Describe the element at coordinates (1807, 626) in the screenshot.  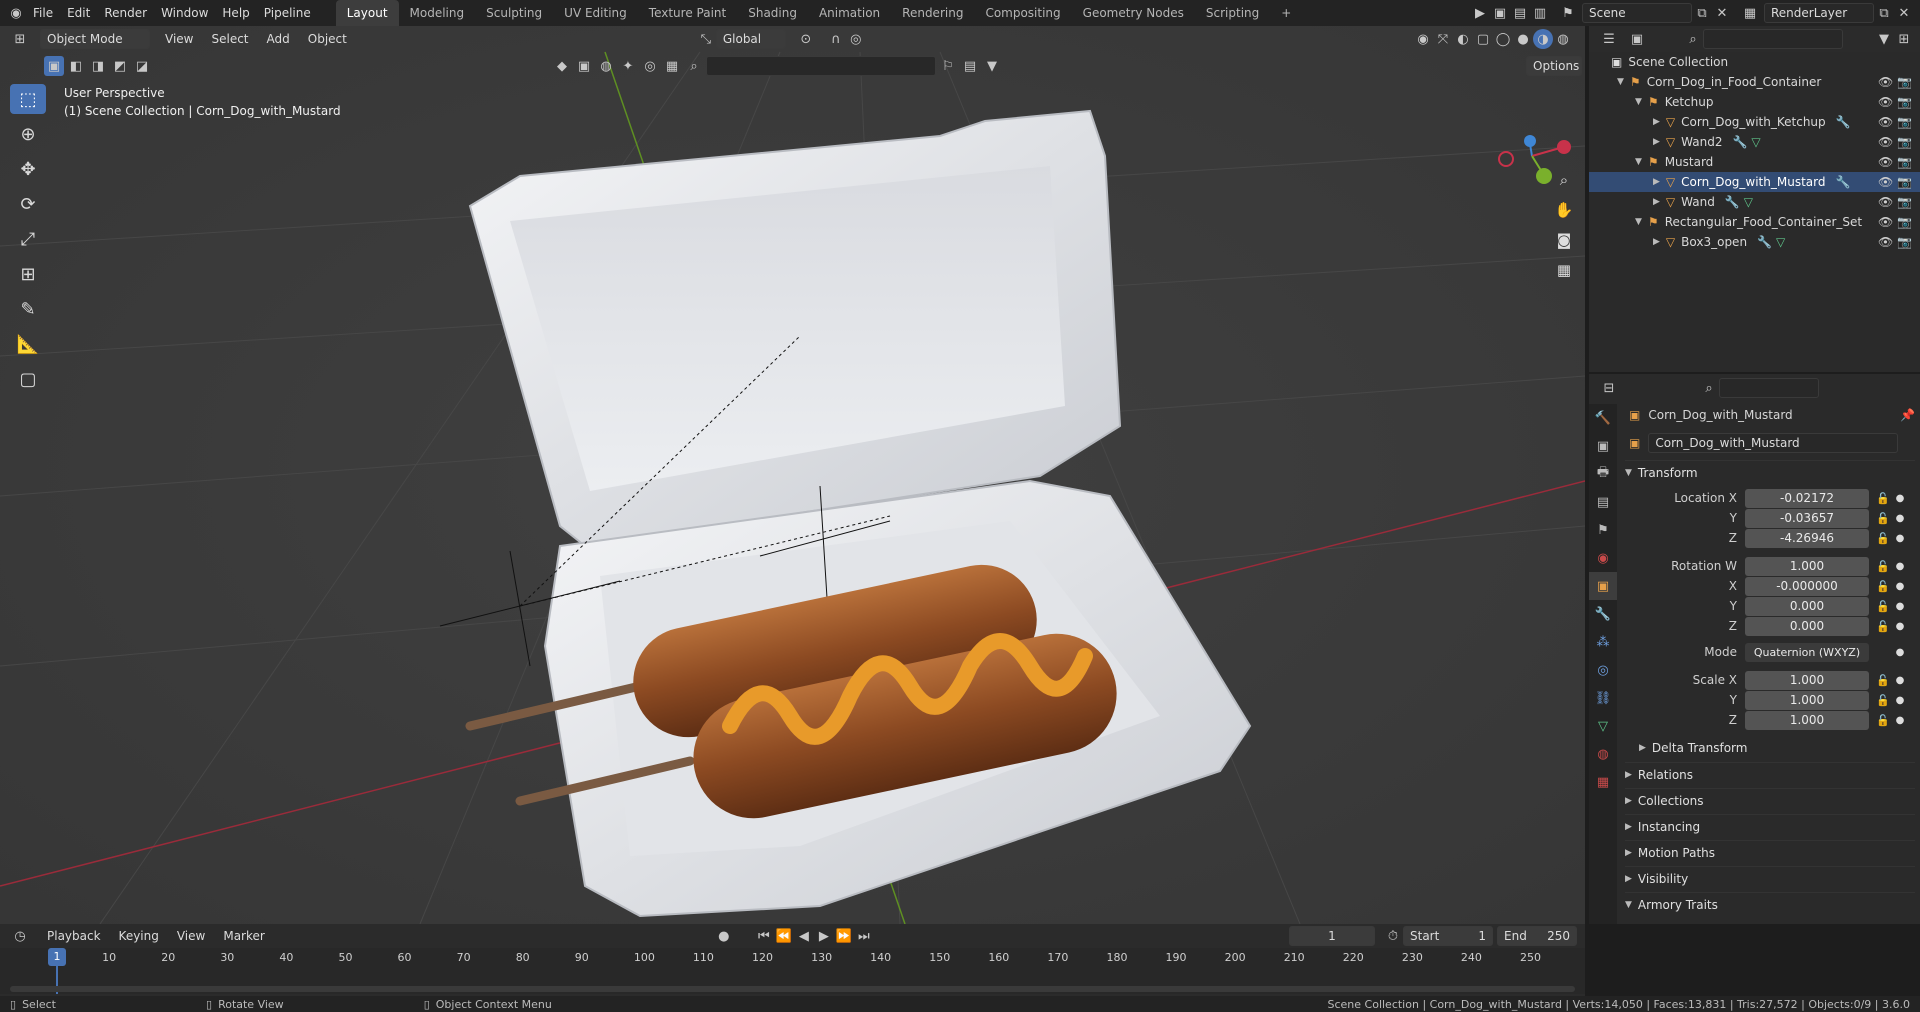
I see `rotation-z-field: 0.000` at that location.